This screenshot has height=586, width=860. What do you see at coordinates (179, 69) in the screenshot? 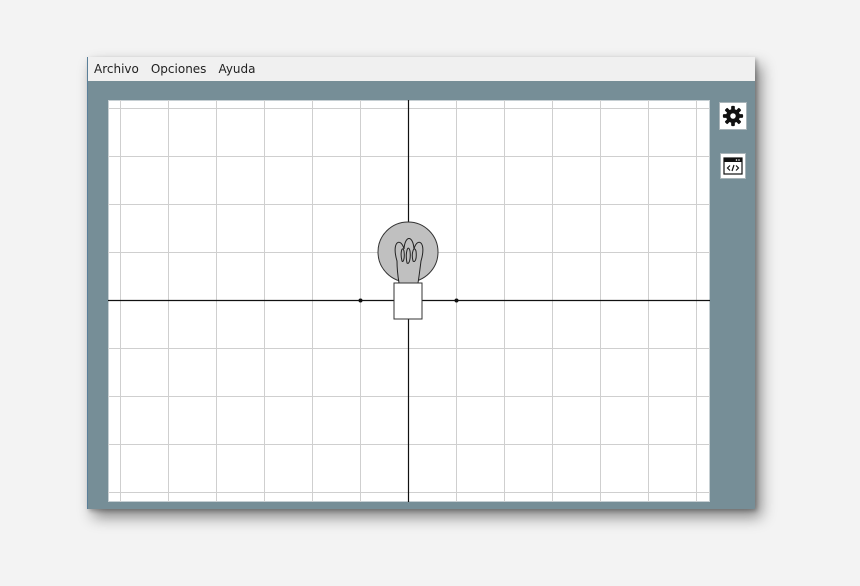
I see `menu-opciones: Opciones` at bounding box center [179, 69].